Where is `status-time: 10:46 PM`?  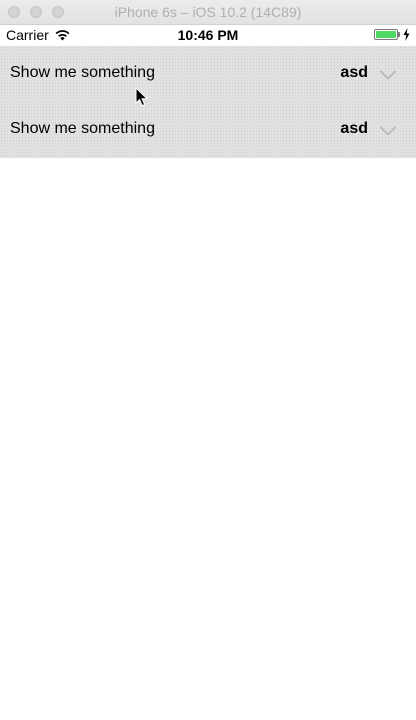
status-time: 10:46 PM is located at coordinates (208, 35).